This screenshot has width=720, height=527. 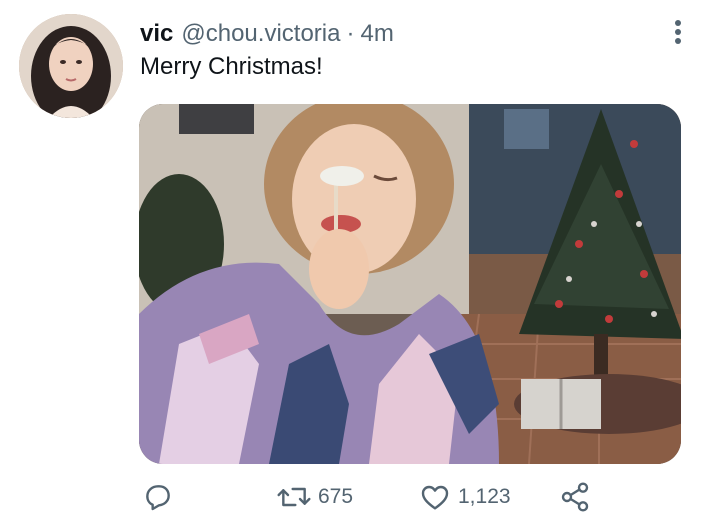 What do you see at coordinates (71, 66) in the screenshot?
I see `avatar` at bounding box center [71, 66].